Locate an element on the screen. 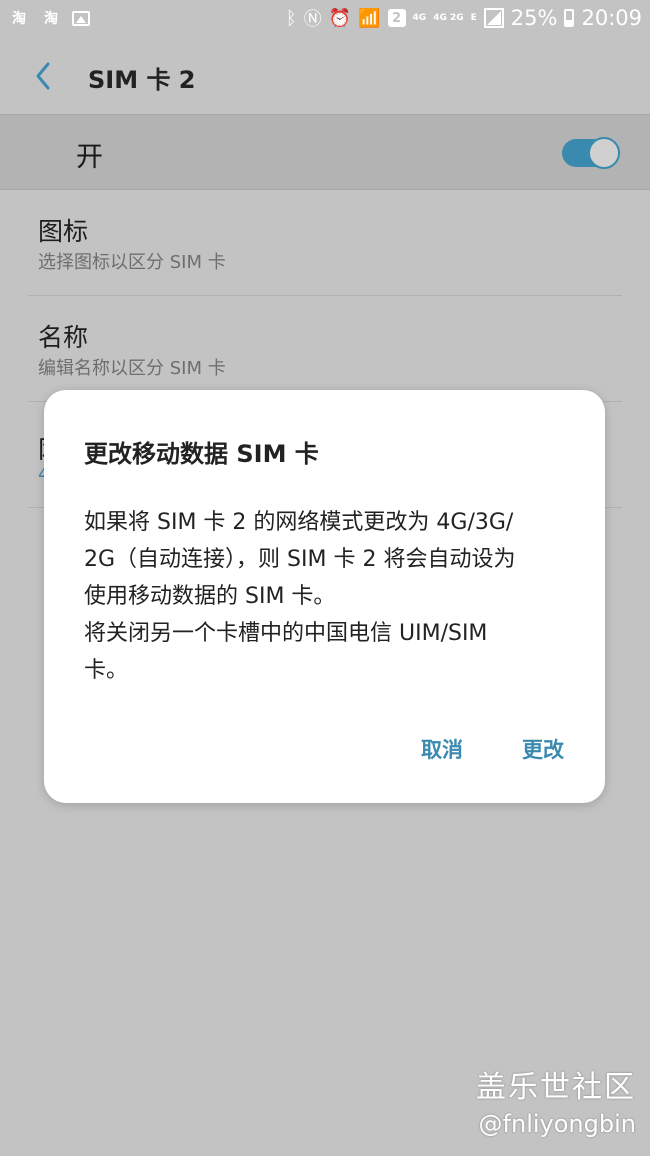 The width and height of the screenshot is (650, 1156). chevron-left-icon is located at coordinates (43, 76).